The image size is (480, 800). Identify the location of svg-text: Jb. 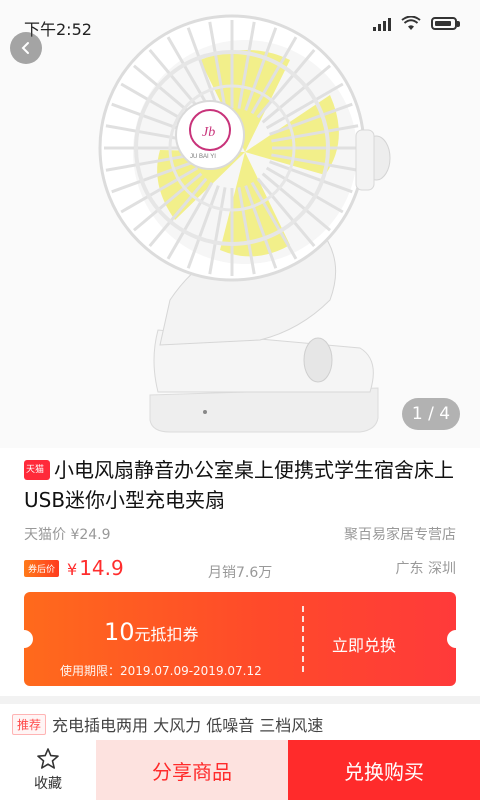
(208, 132).